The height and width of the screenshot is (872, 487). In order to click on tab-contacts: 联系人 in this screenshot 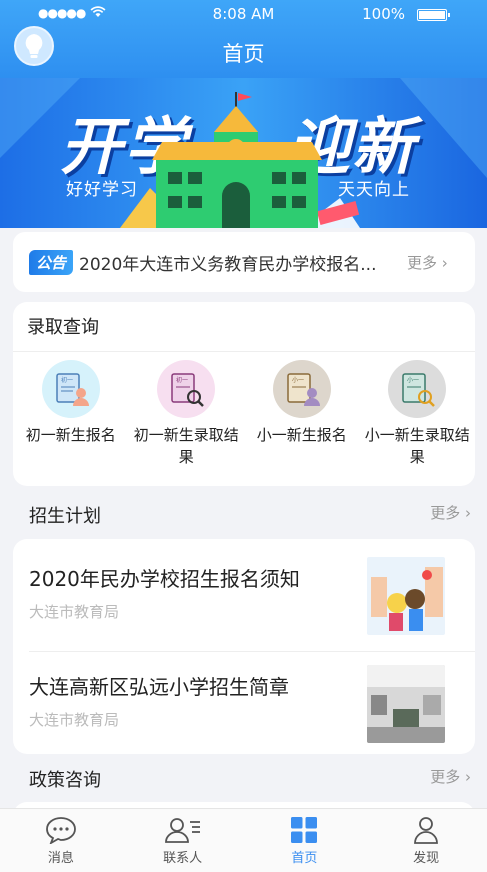, I will do `click(183, 840)`.